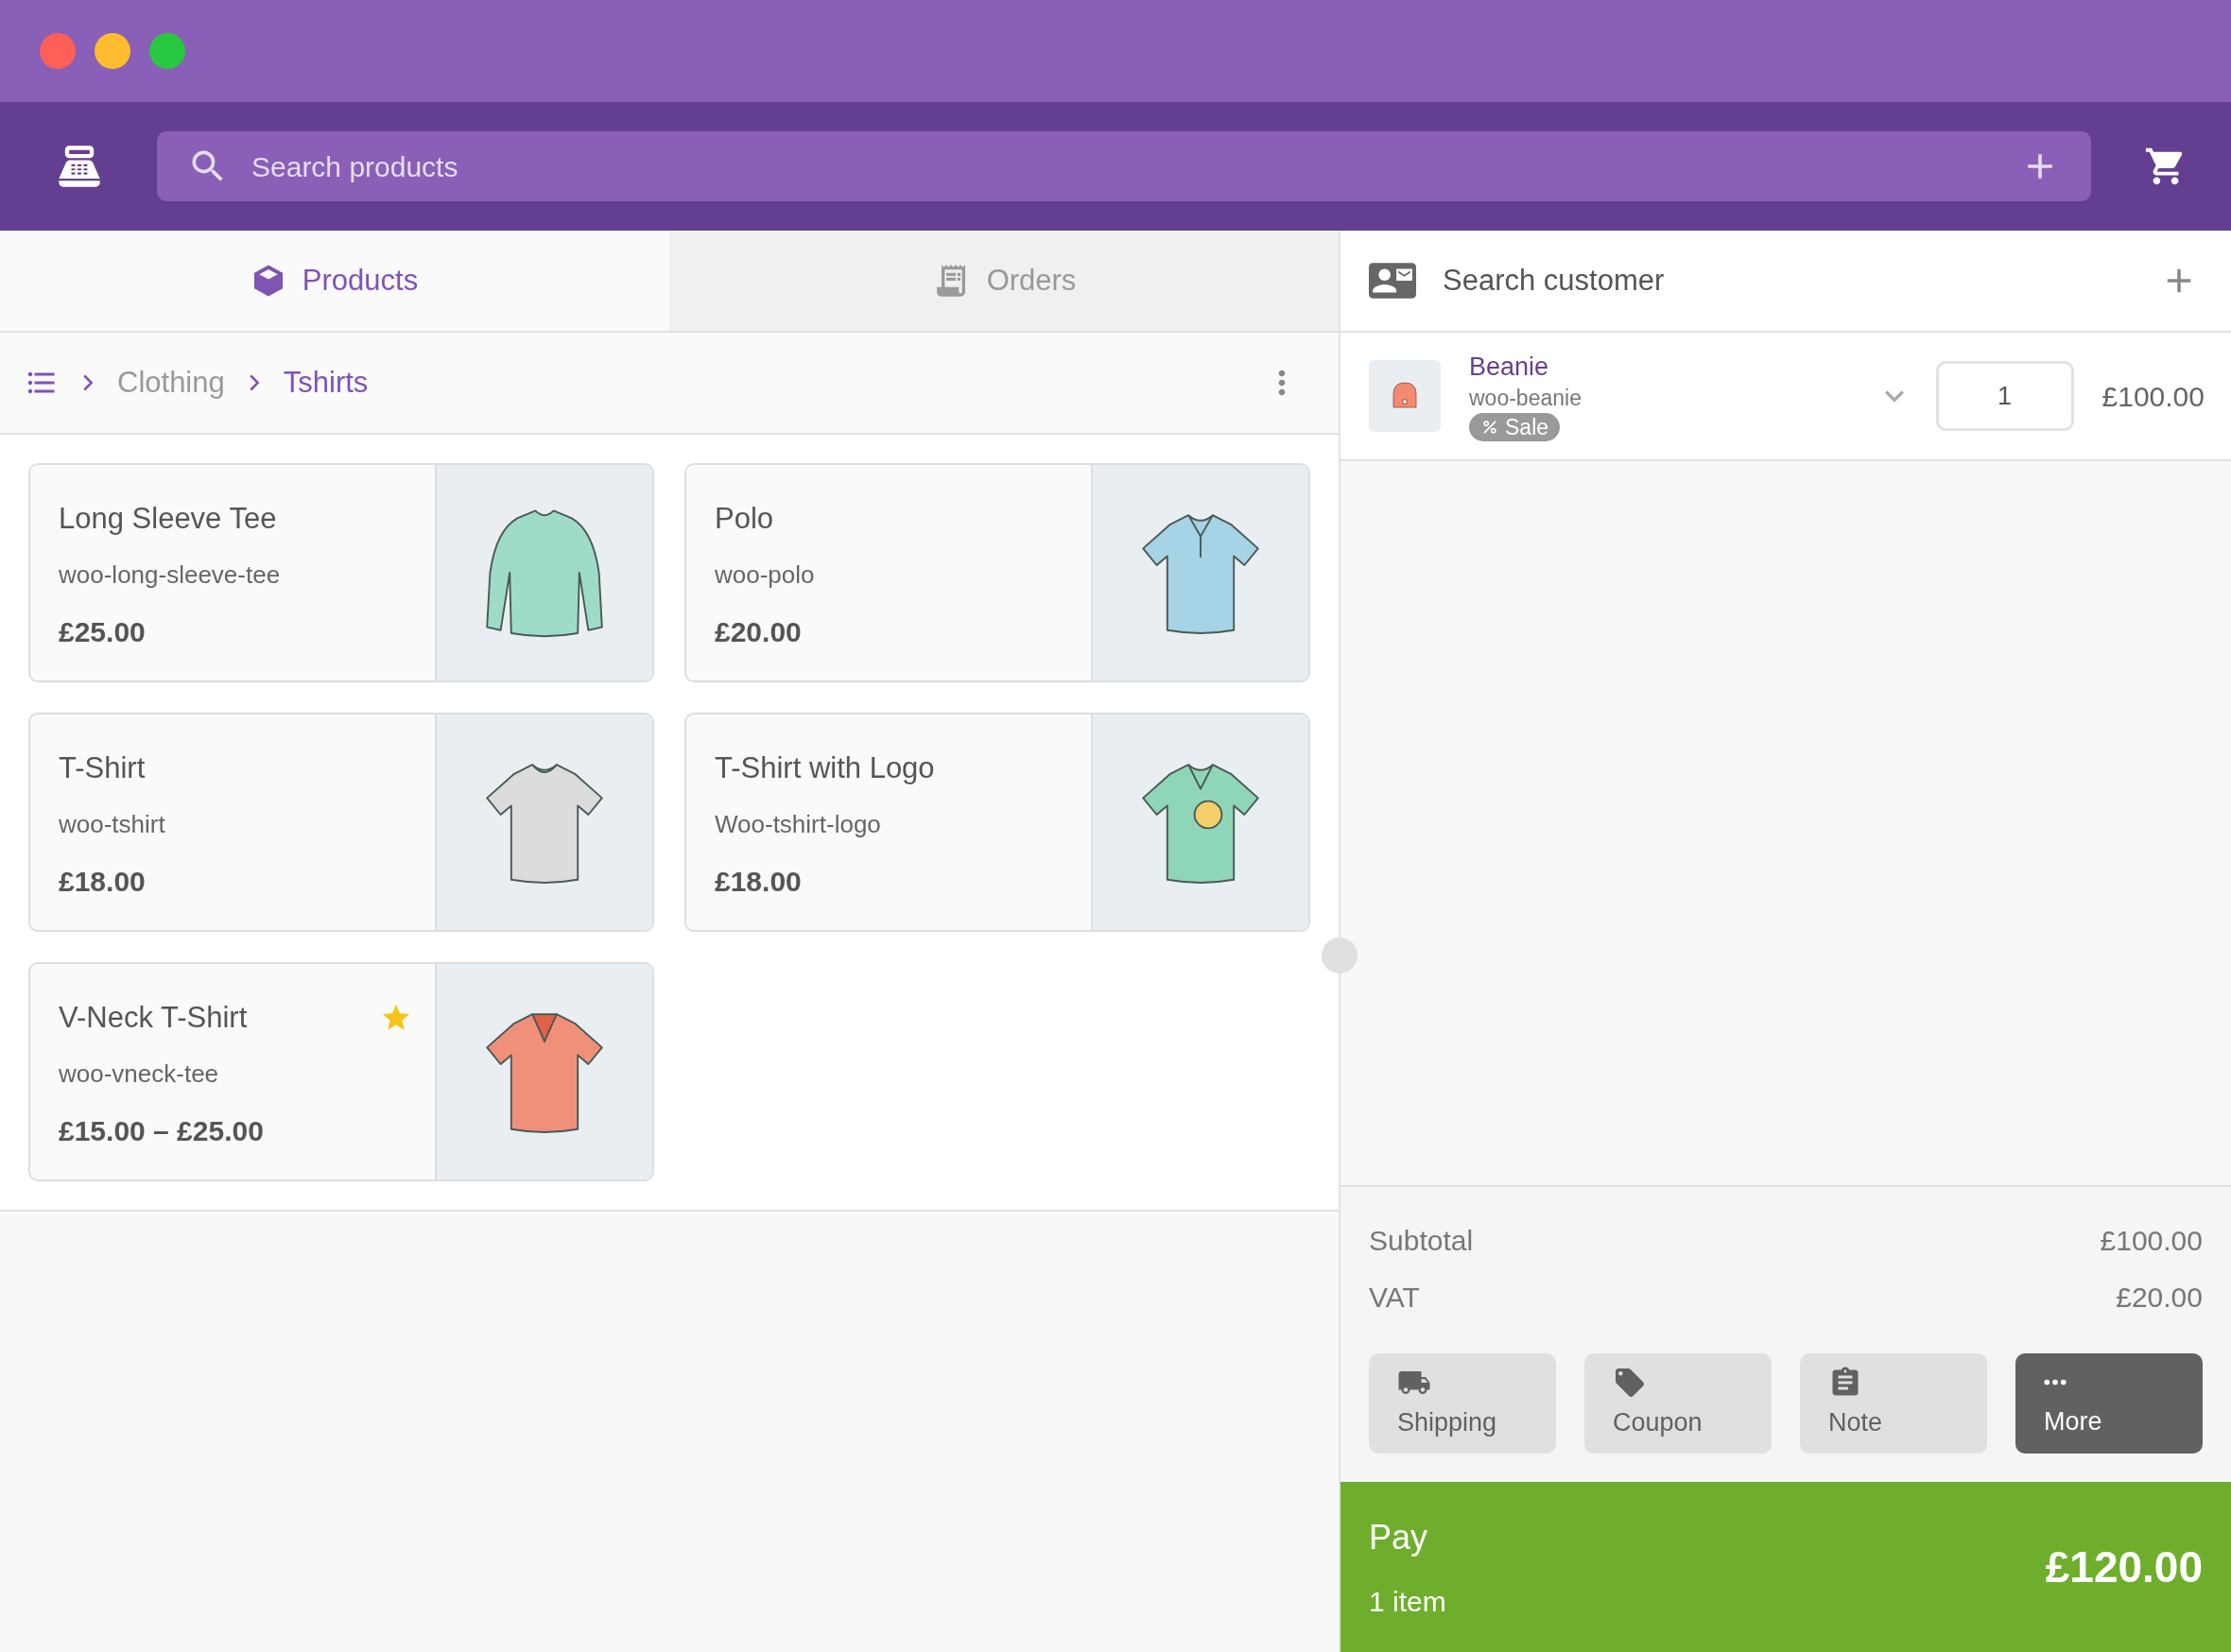  Describe the element at coordinates (825, 768) in the screenshot. I see `product-name: T-Shirt with Logo` at that location.